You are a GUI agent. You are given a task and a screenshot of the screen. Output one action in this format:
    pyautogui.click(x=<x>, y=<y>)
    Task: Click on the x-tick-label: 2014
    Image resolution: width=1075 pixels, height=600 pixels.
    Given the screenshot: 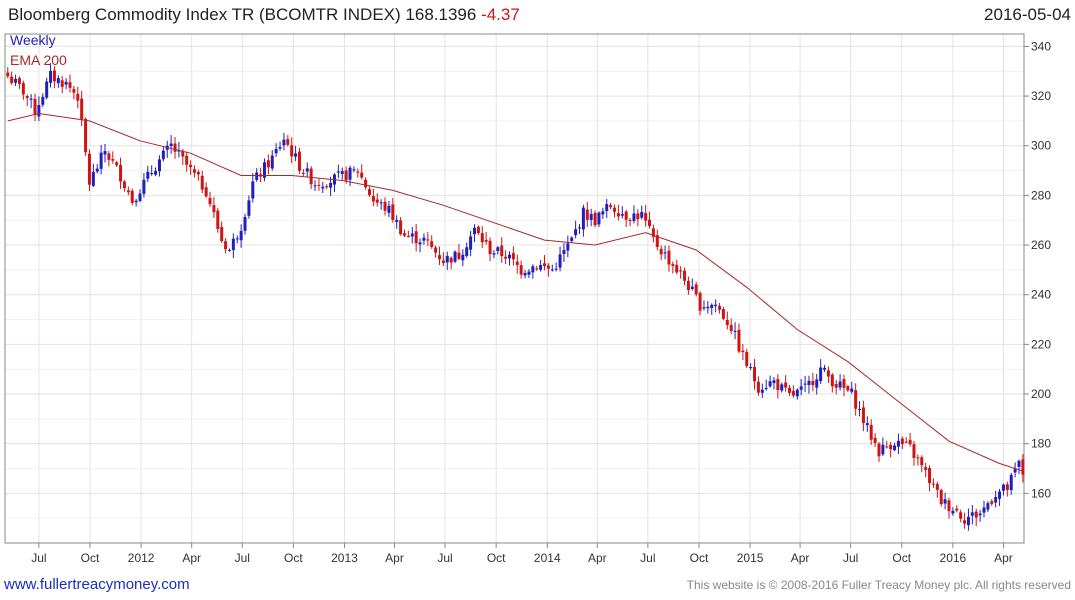 What is the action you would take?
    pyautogui.click(x=547, y=558)
    